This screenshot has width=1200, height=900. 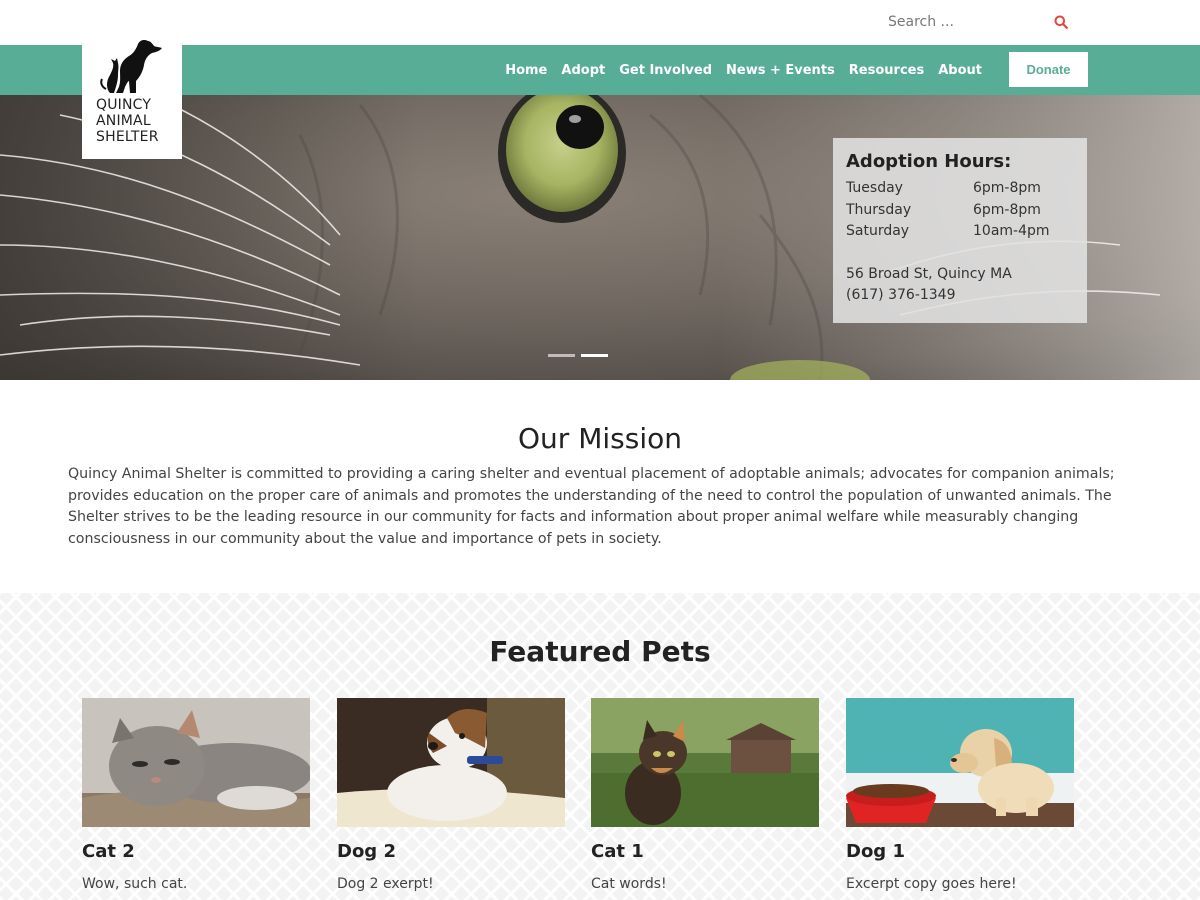 What do you see at coordinates (131, 66) in the screenshot?
I see `dog-cat-silhouette-icon` at bounding box center [131, 66].